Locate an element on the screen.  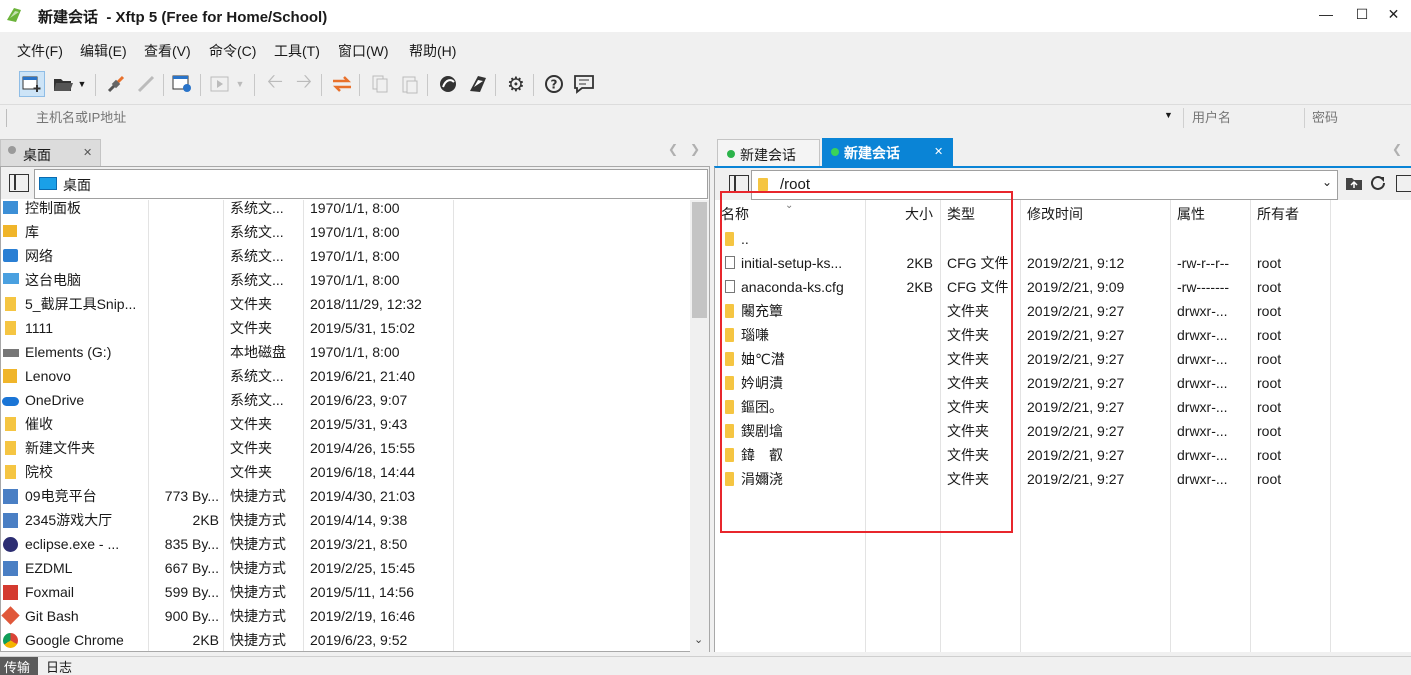
menu-edit: 编辑(E) is located at coordinates (103, 51).